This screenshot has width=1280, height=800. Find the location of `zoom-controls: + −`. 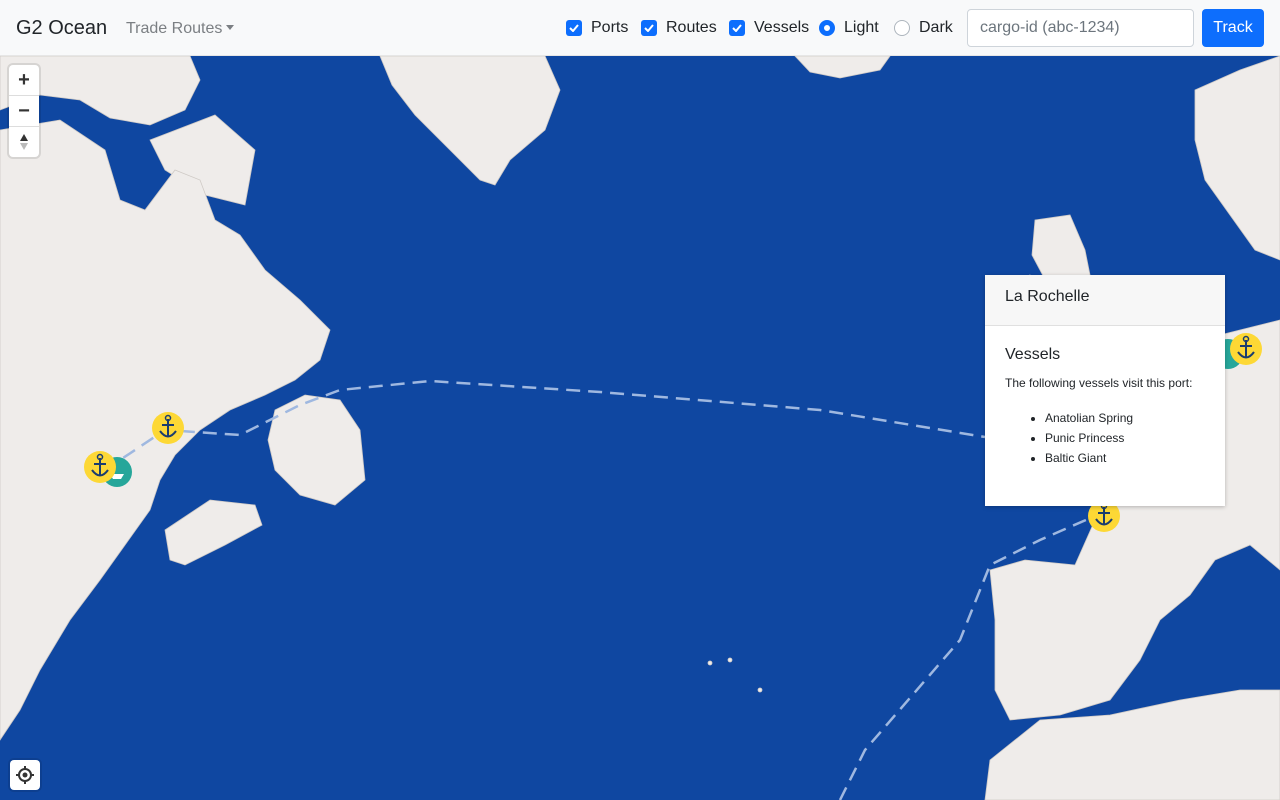

zoom-controls: + − is located at coordinates (24, 111).